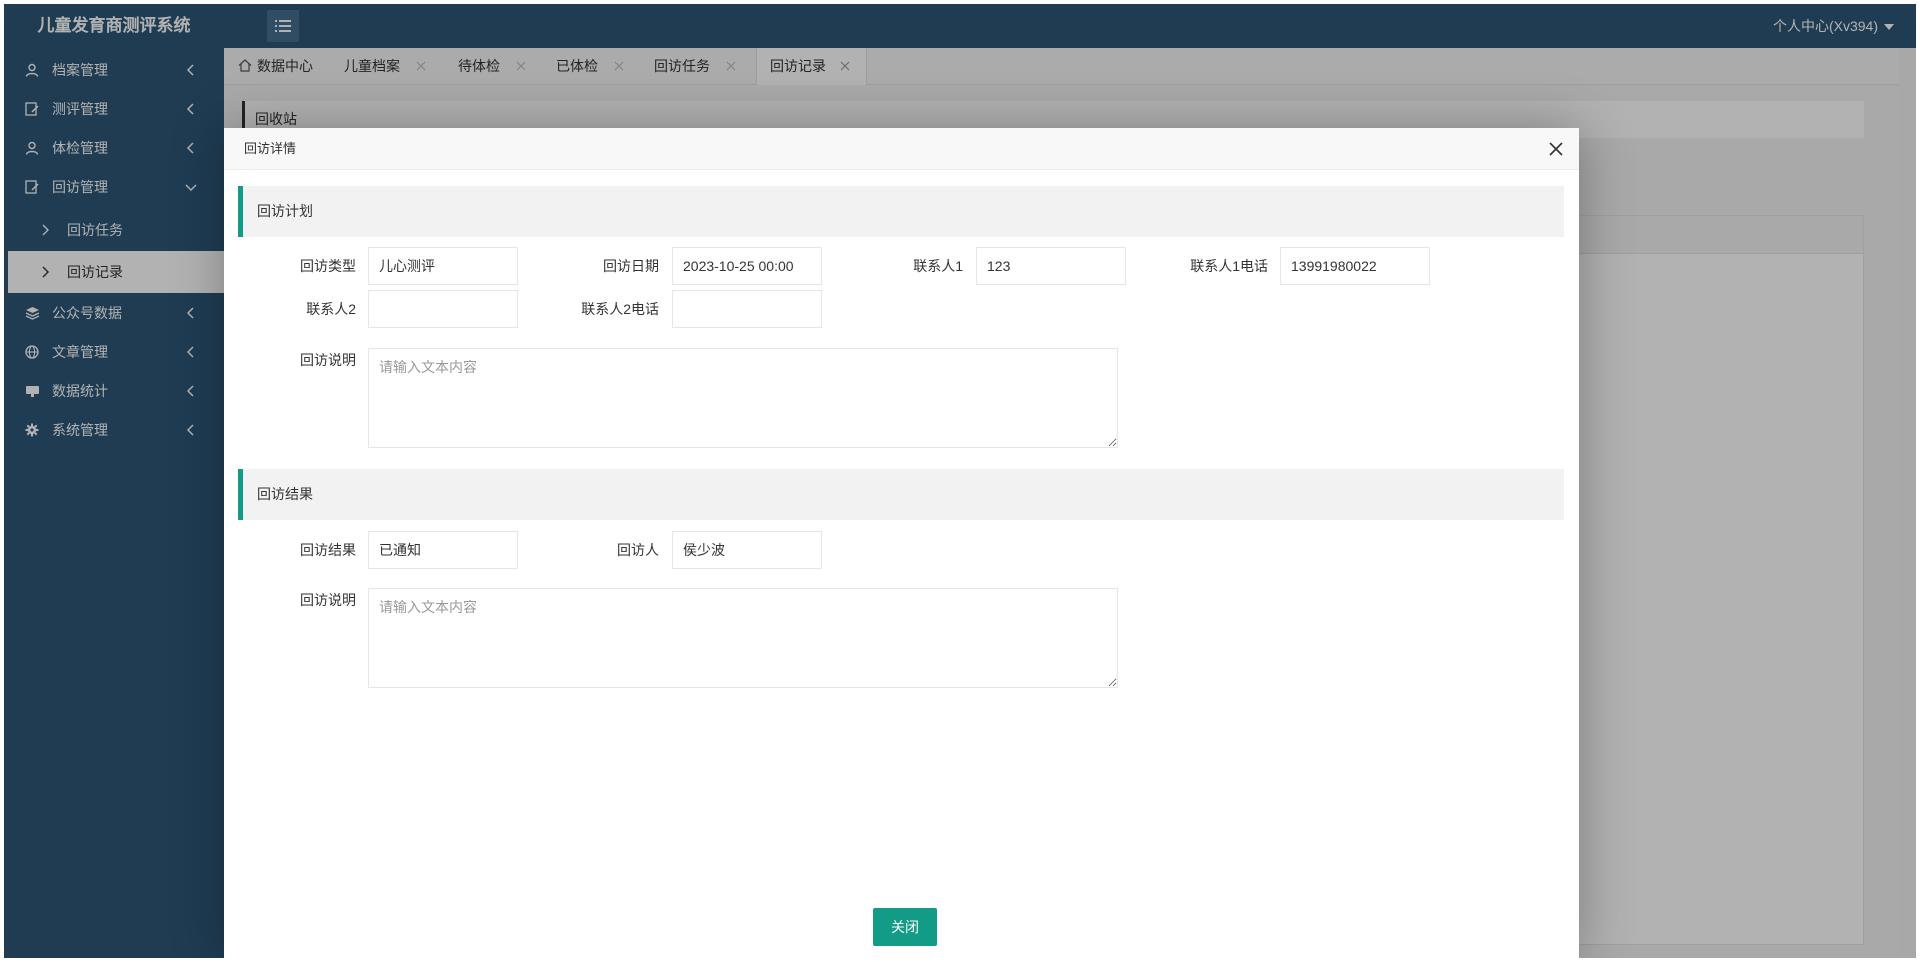 The image size is (1920, 962). I want to click on visitor-field, so click(747, 550).